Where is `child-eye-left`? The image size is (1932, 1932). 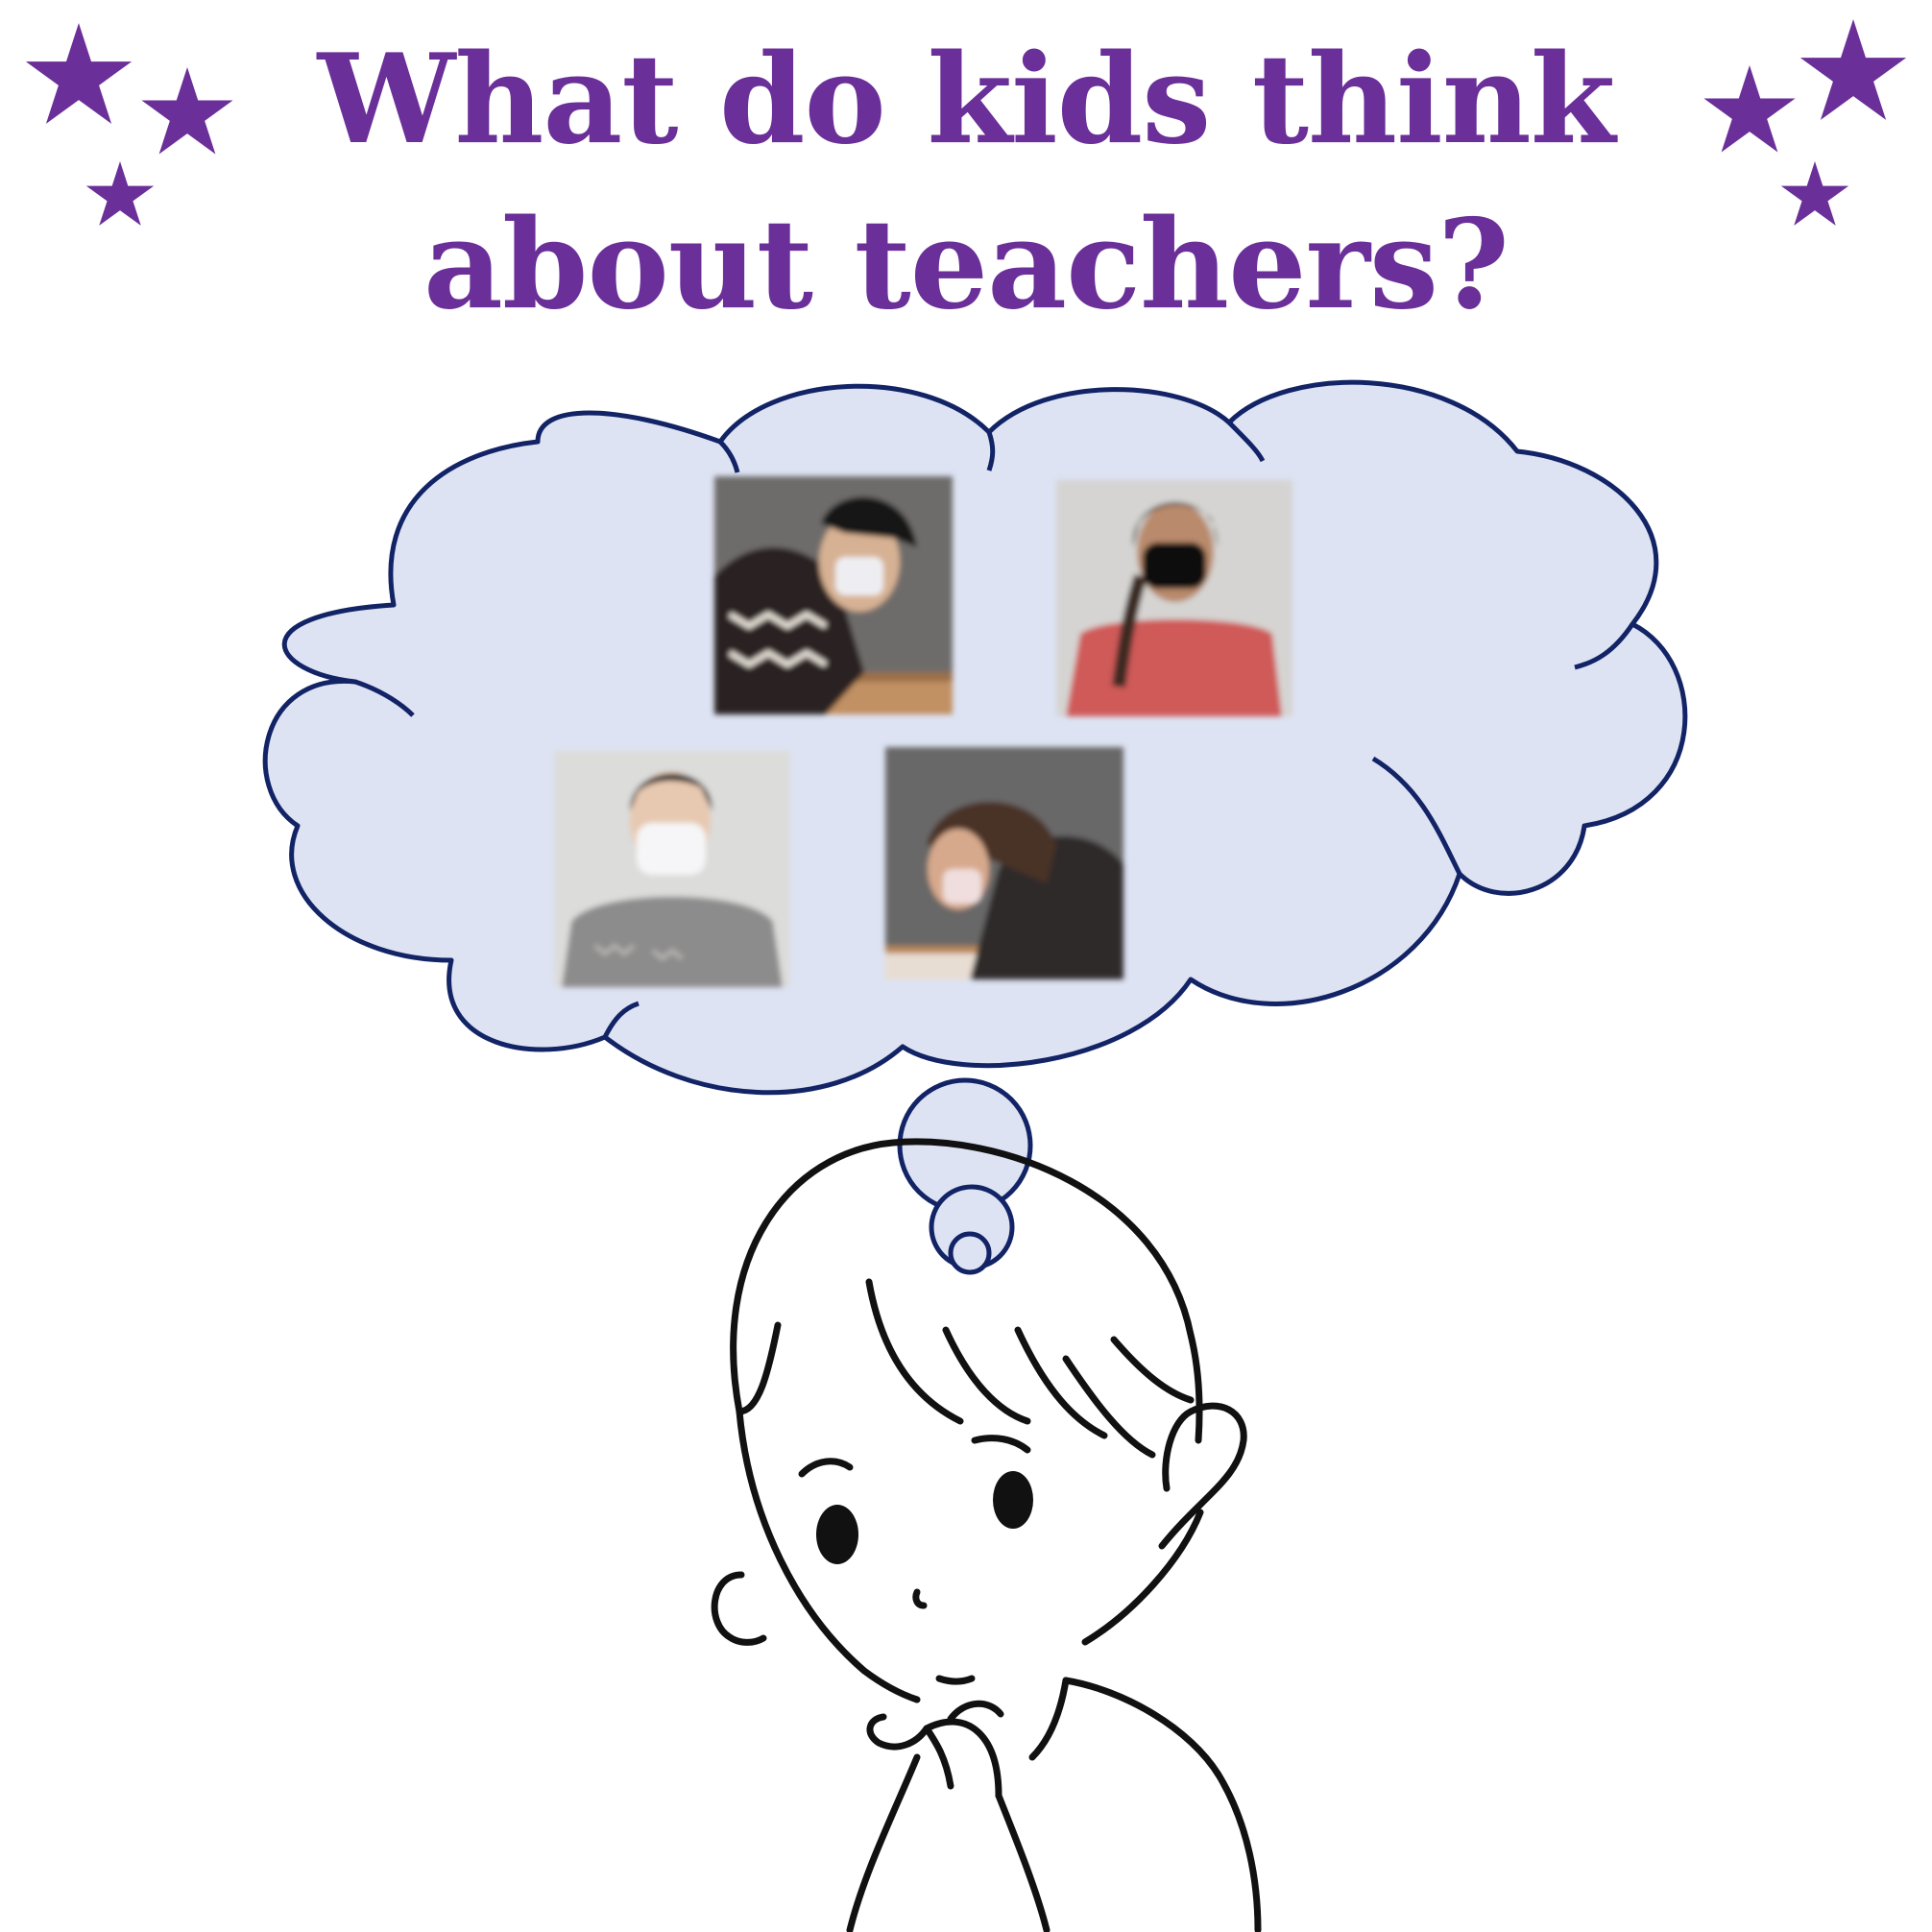 child-eye-left is located at coordinates (837, 1534).